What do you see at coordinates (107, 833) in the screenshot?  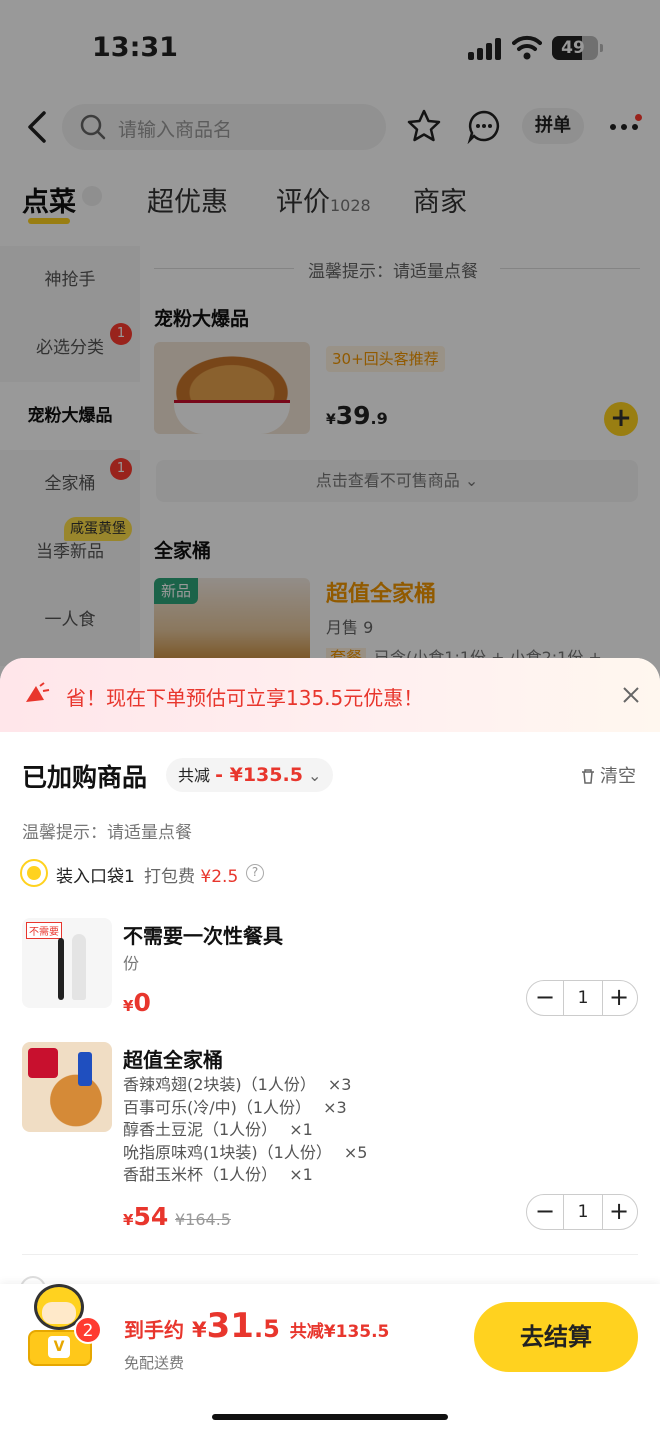 I see `cart-tip: 温馨提示：请适量点餐` at bounding box center [107, 833].